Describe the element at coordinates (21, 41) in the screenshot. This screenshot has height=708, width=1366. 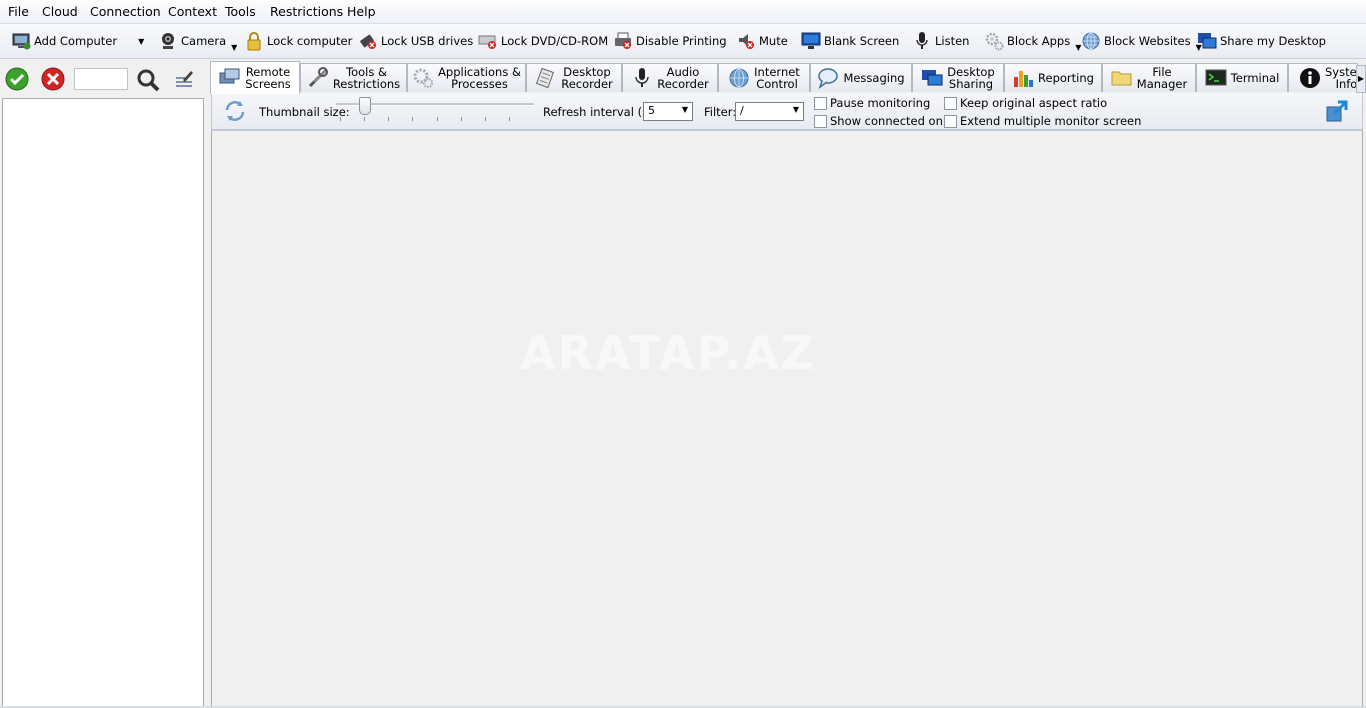
I see `computer-icon` at that location.